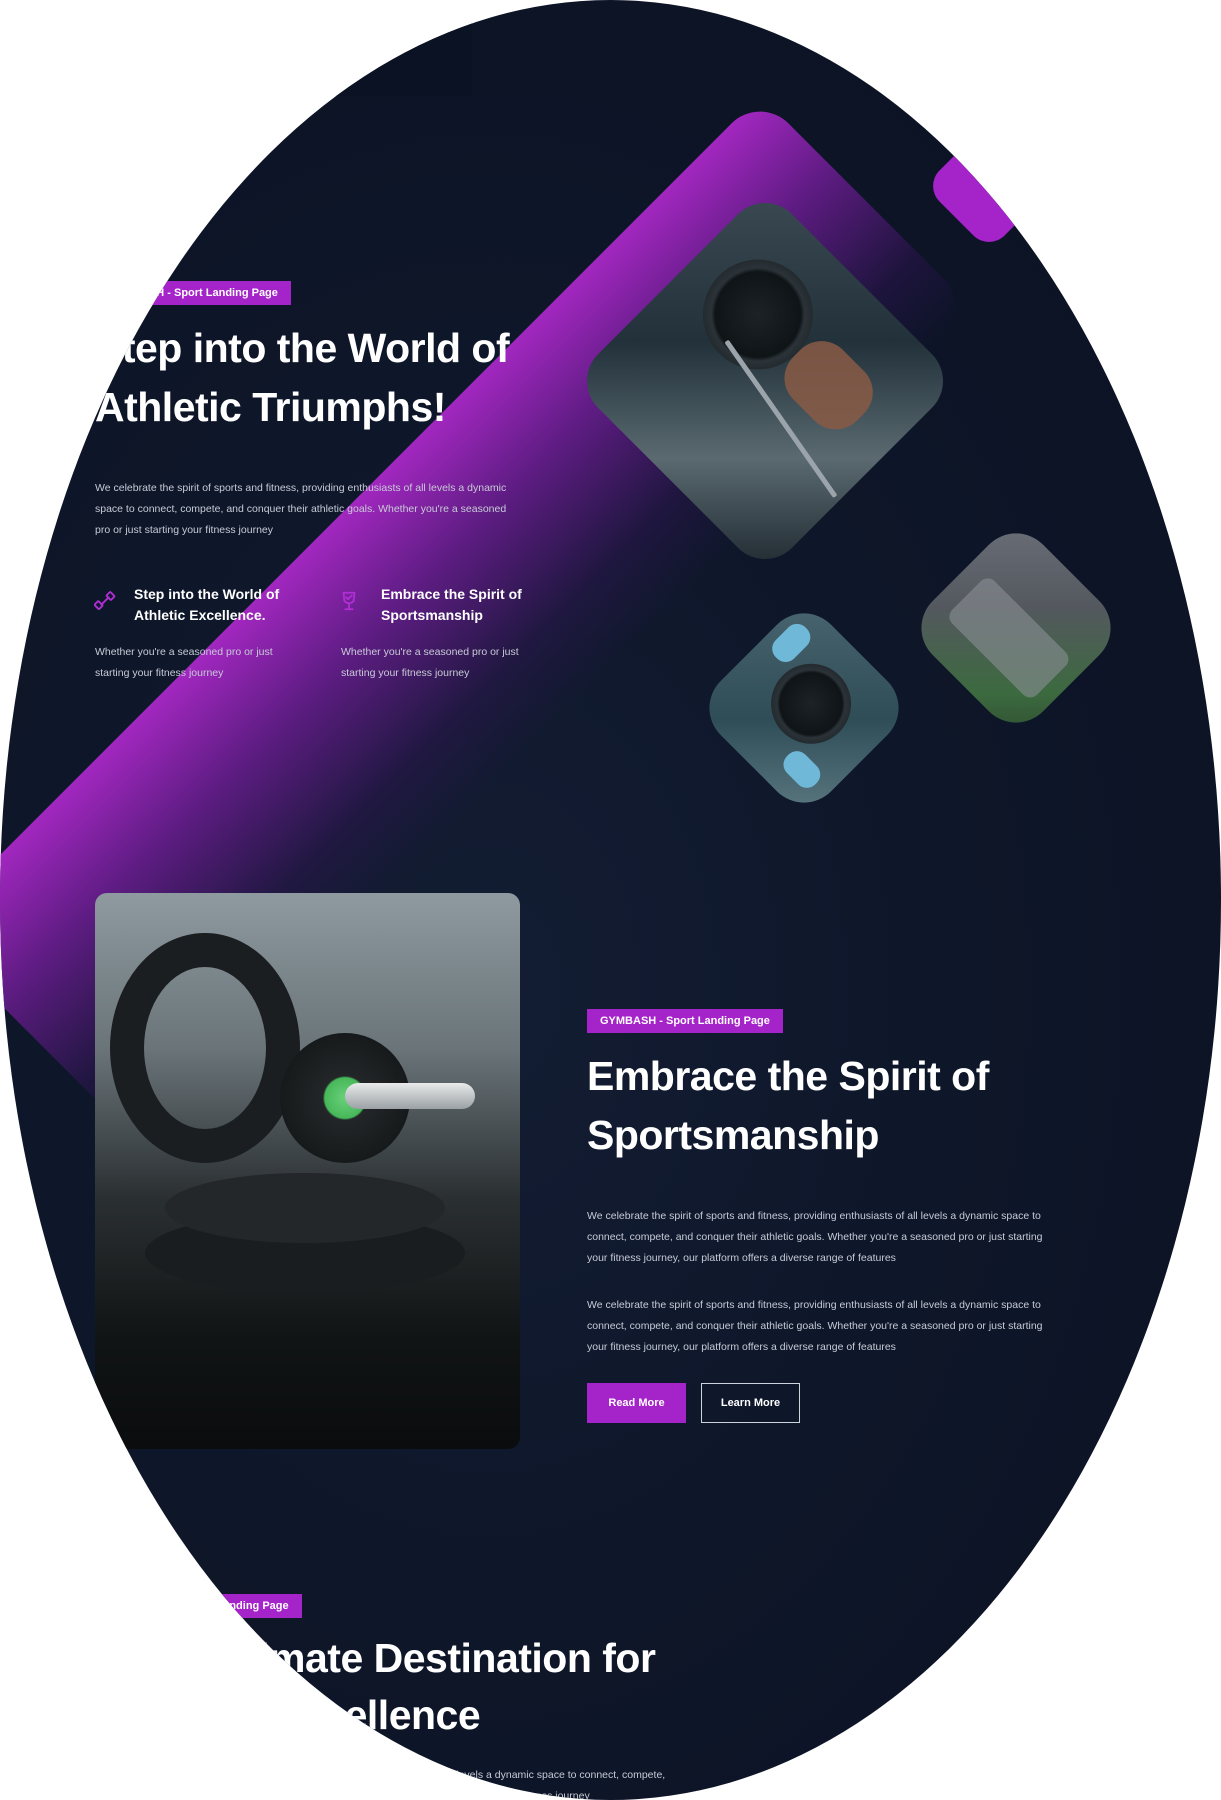  What do you see at coordinates (733, 1135) in the screenshot?
I see `about-title-line: Sportsmanship` at bounding box center [733, 1135].